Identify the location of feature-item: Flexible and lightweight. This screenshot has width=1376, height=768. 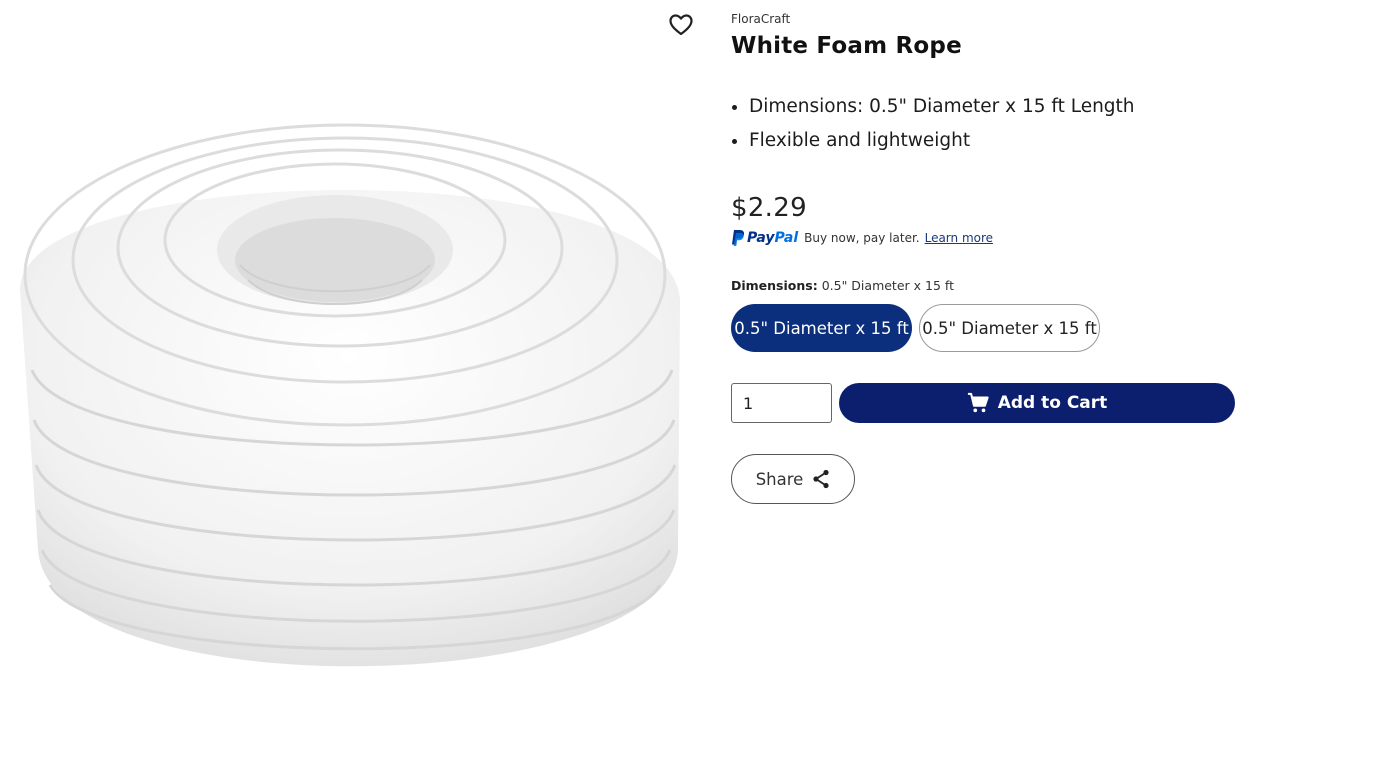
(942, 144).